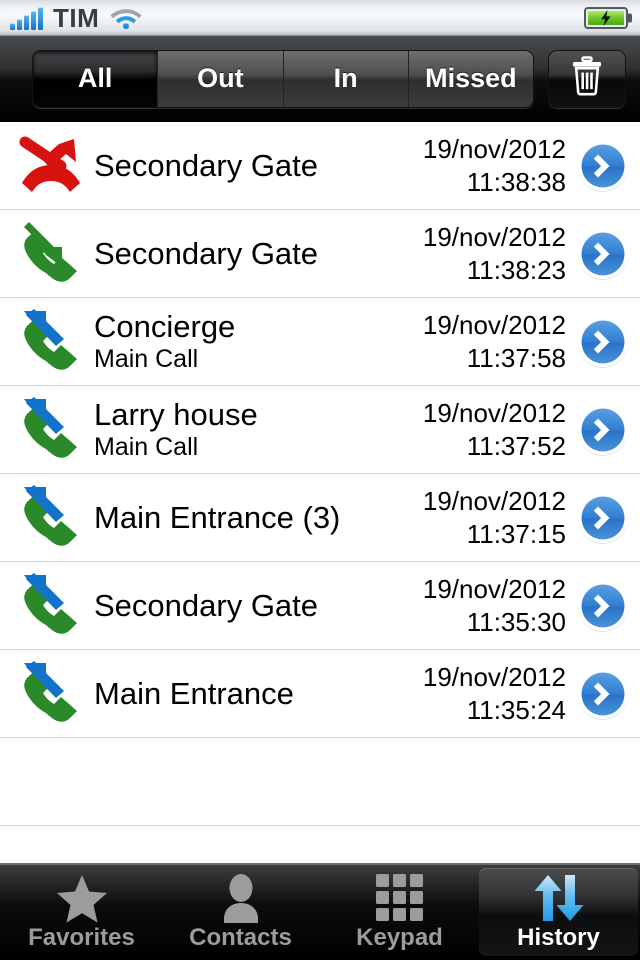 This screenshot has width=640, height=960. What do you see at coordinates (559, 898) in the screenshot?
I see `history-arrows-icon` at bounding box center [559, 898].